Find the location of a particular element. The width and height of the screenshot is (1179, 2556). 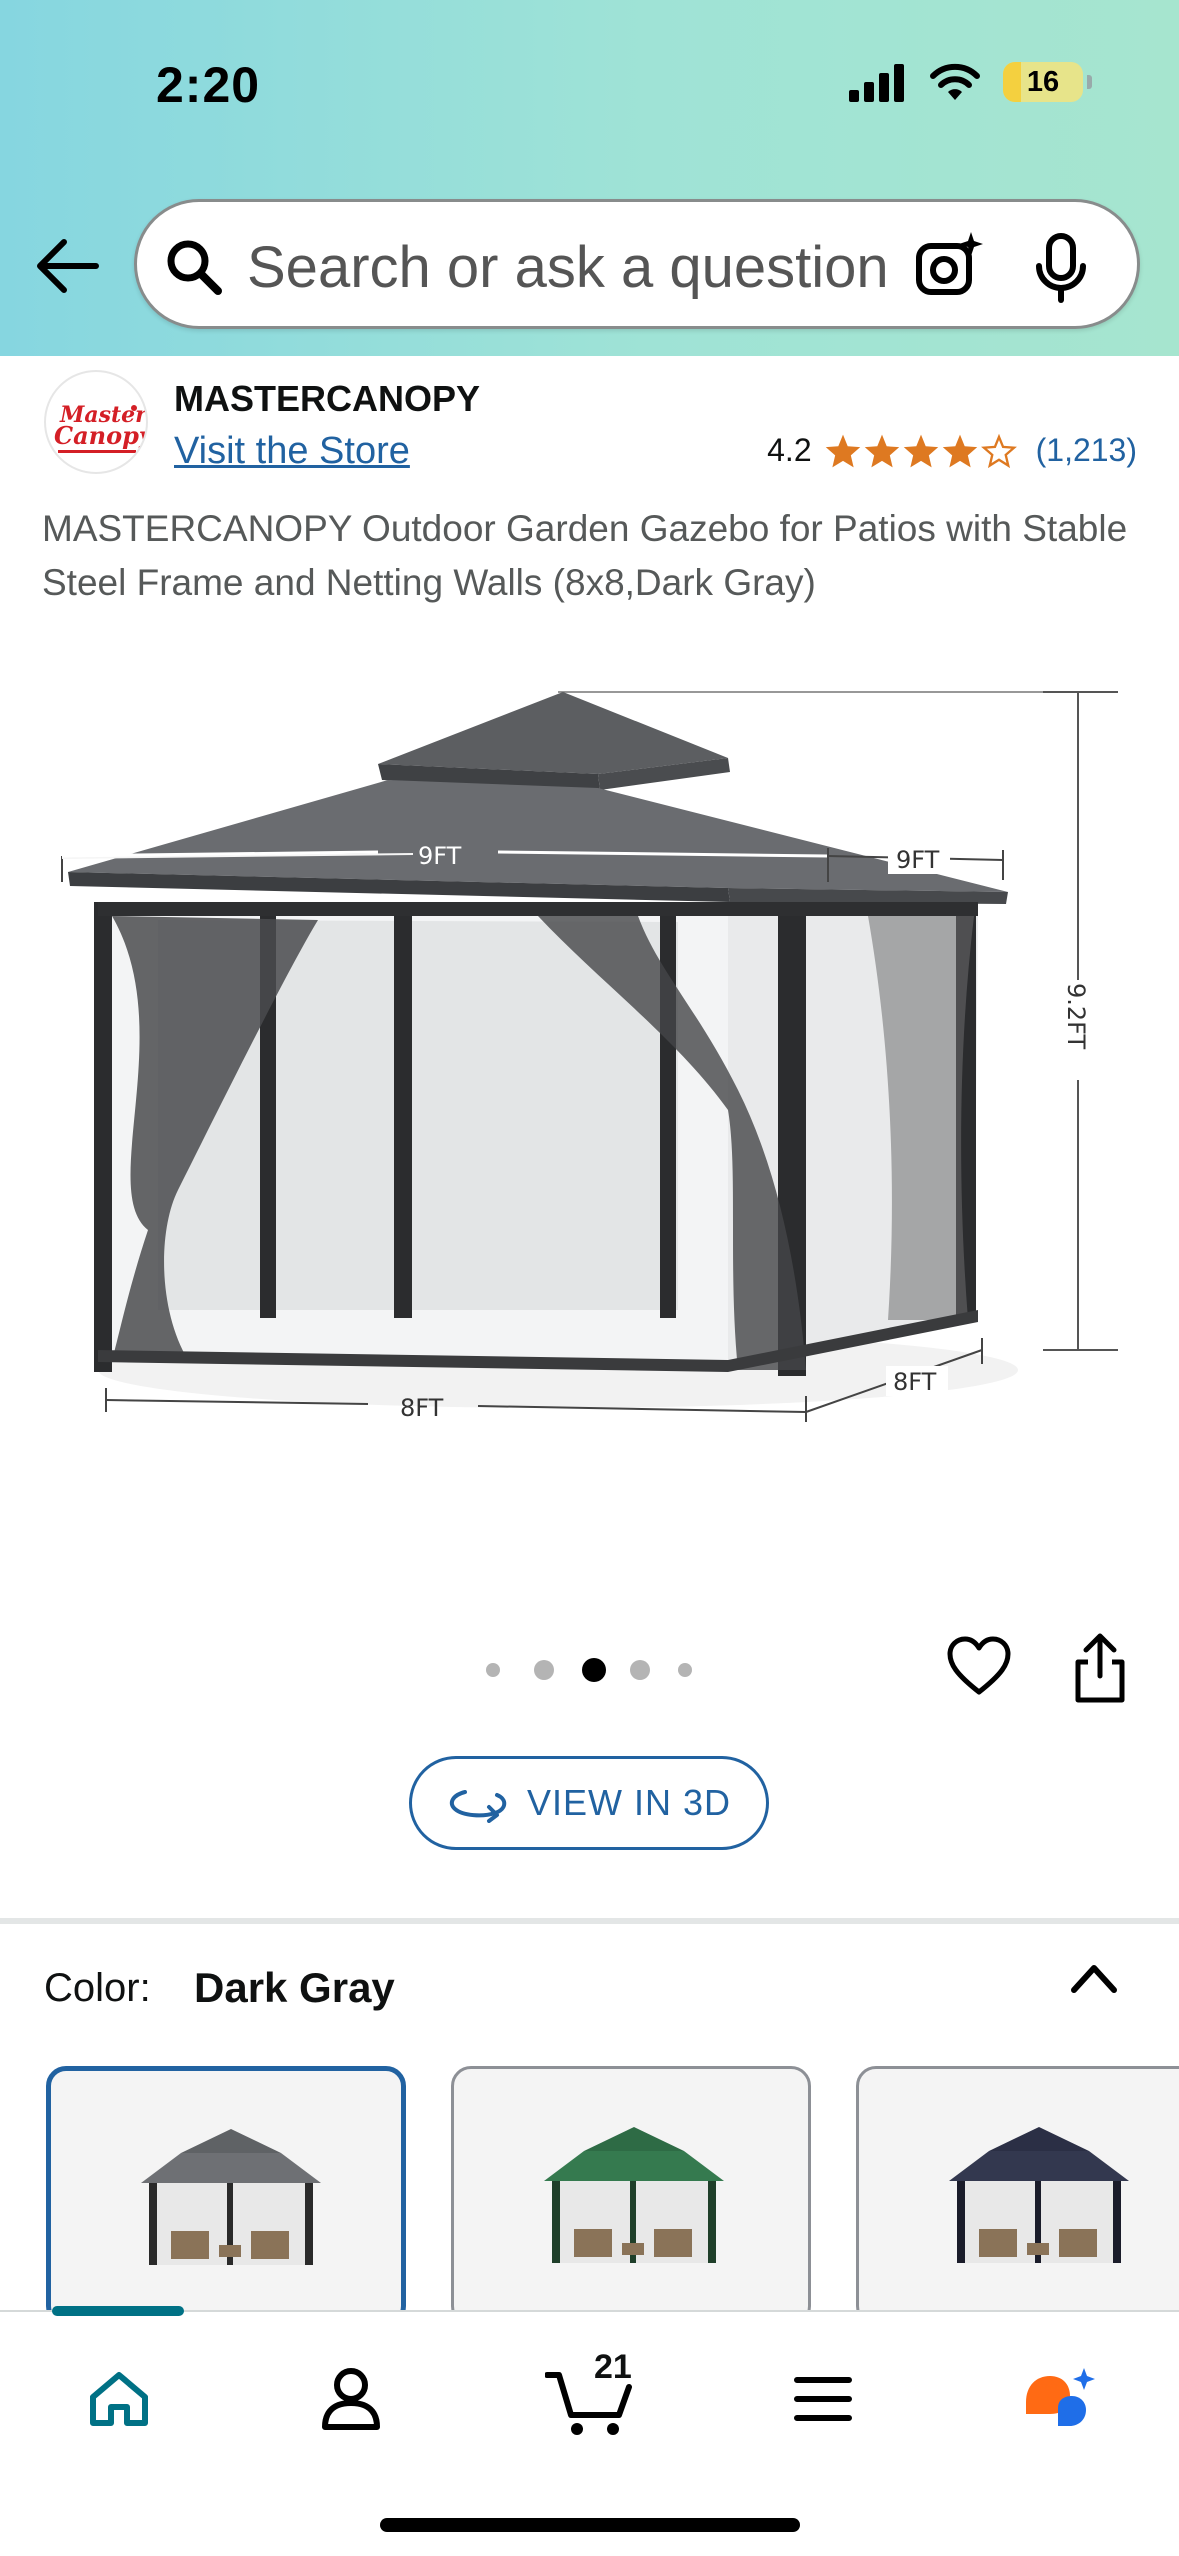

bottom-navigation-bar: 21 is located at coordinates (589, 2431).